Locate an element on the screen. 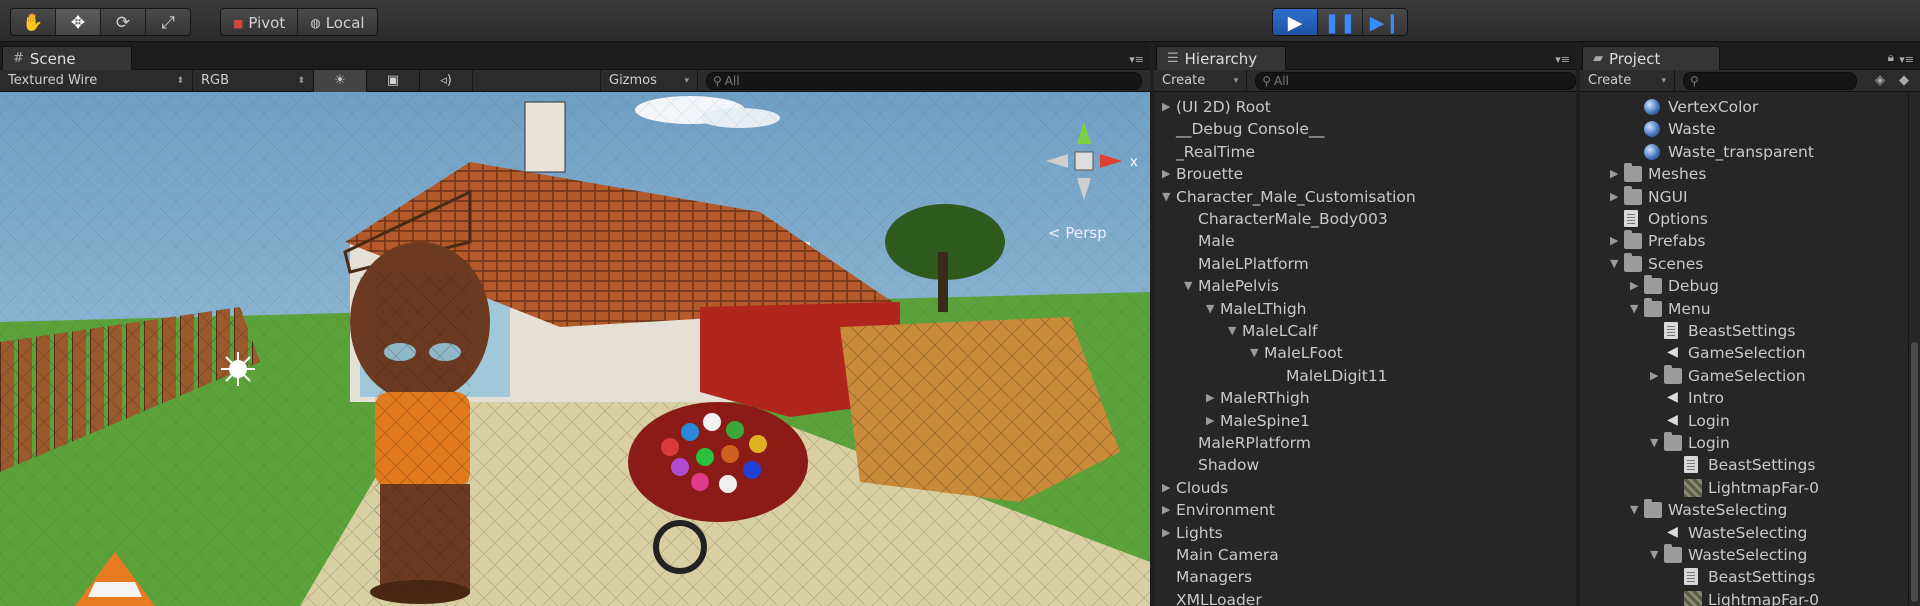 The image size is (1920, 606). project-item: ▶ Meshes is located at coordinates (1744, 174).